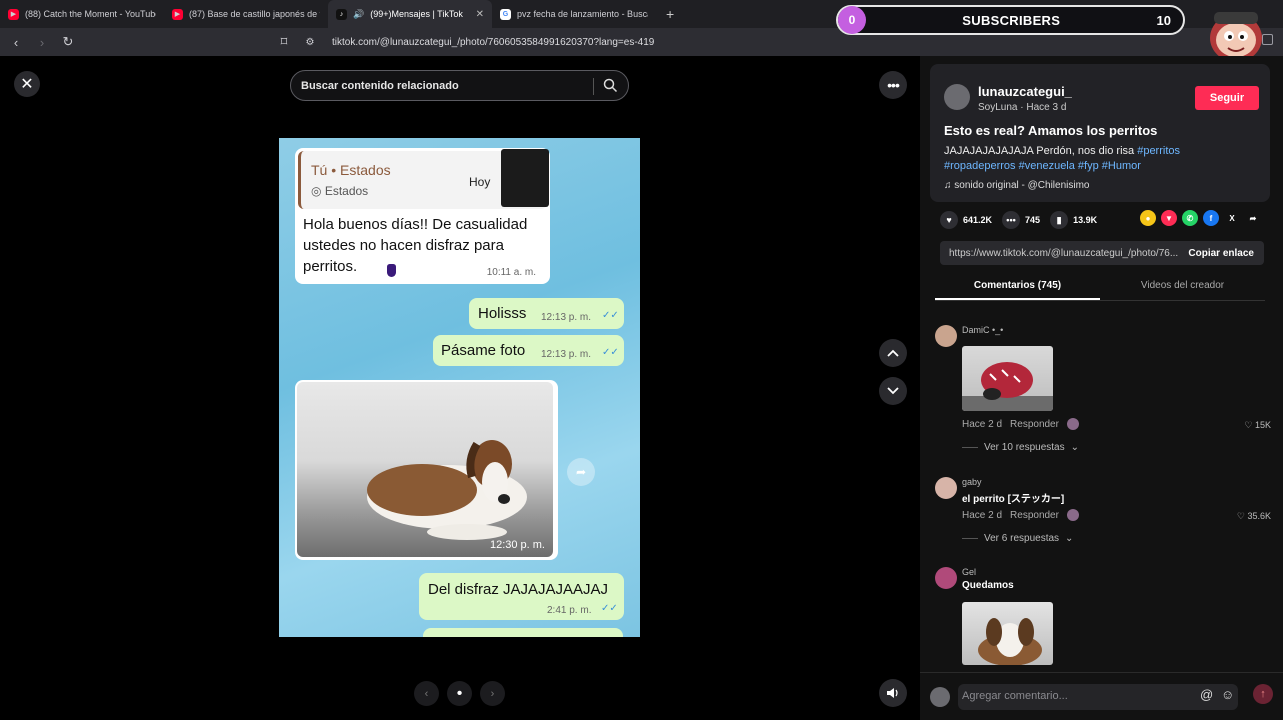  I want to click on speaker-icon: 🔊, so click(358, 14).